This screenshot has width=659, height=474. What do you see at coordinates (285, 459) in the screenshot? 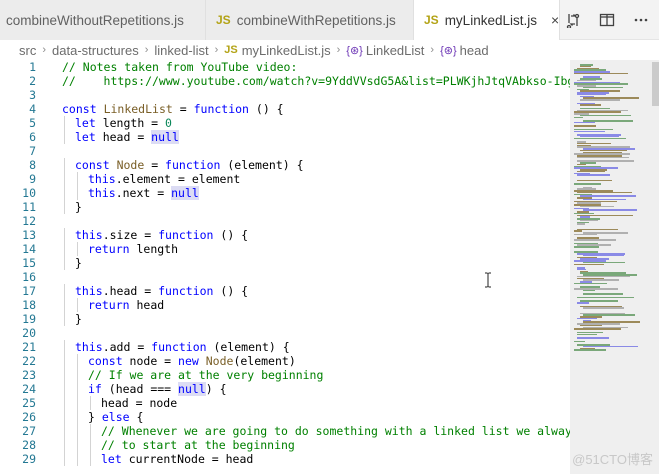
I see `code-line: 29 let currentNode = head` at bounding box center [285, 459].